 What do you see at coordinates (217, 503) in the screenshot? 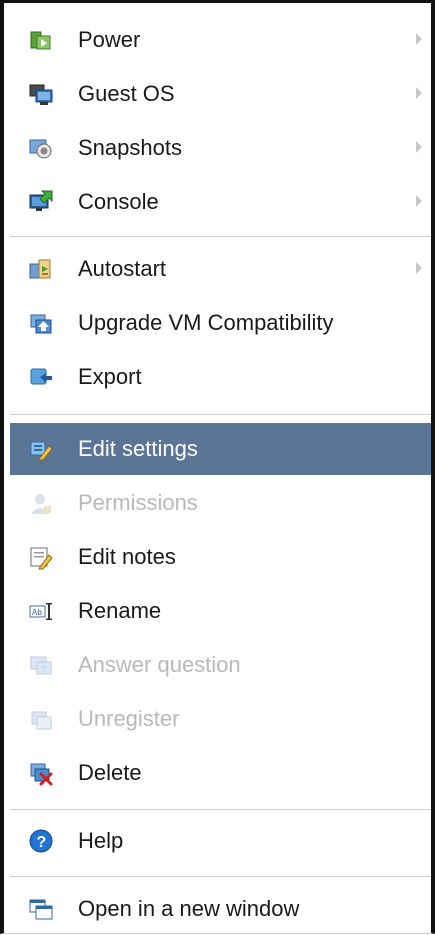
I see `menu-item-permissions: Permissions` at bounding box center [217, 503].